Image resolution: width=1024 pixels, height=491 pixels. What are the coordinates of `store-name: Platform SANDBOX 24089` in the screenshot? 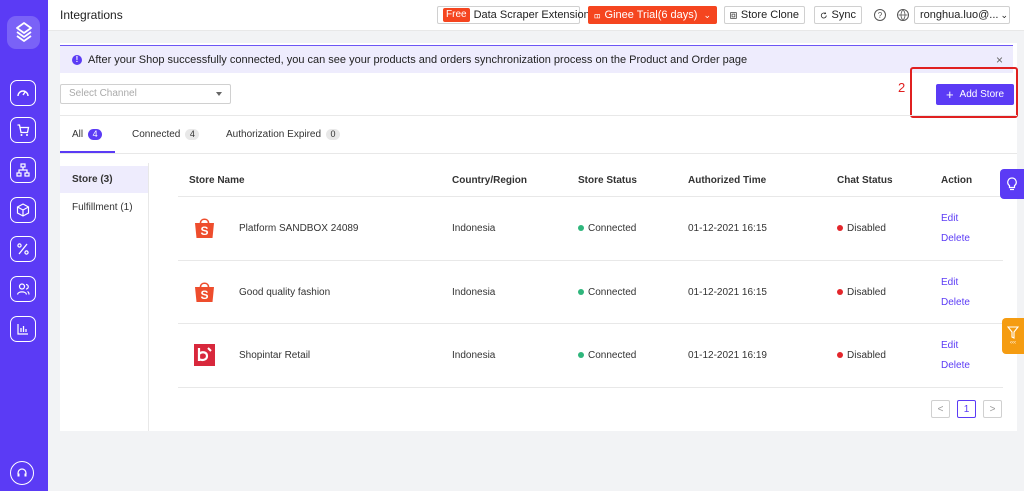 It's located at (299, 228).